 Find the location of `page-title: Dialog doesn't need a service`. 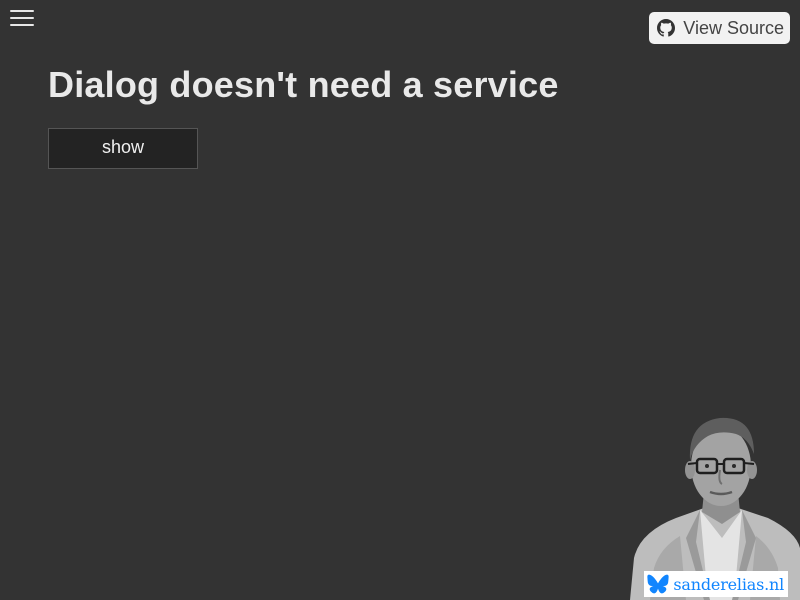

page-title: Dialog doesn't need a service is located at coordinates (303, 84).